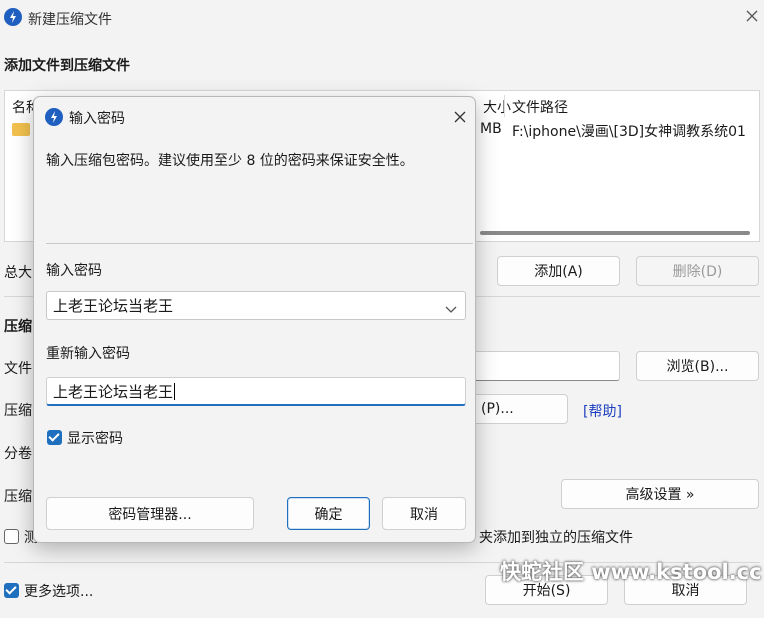 The image size is (764, 618). What do you see at coordinates (74, 271) in the screenshot?
I see `password-label: 输入密码` at bounding box center [74, 271].